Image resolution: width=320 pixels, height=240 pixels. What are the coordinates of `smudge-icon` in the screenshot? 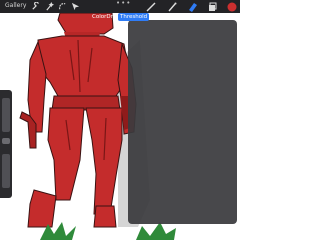 It's located at (171, 6).